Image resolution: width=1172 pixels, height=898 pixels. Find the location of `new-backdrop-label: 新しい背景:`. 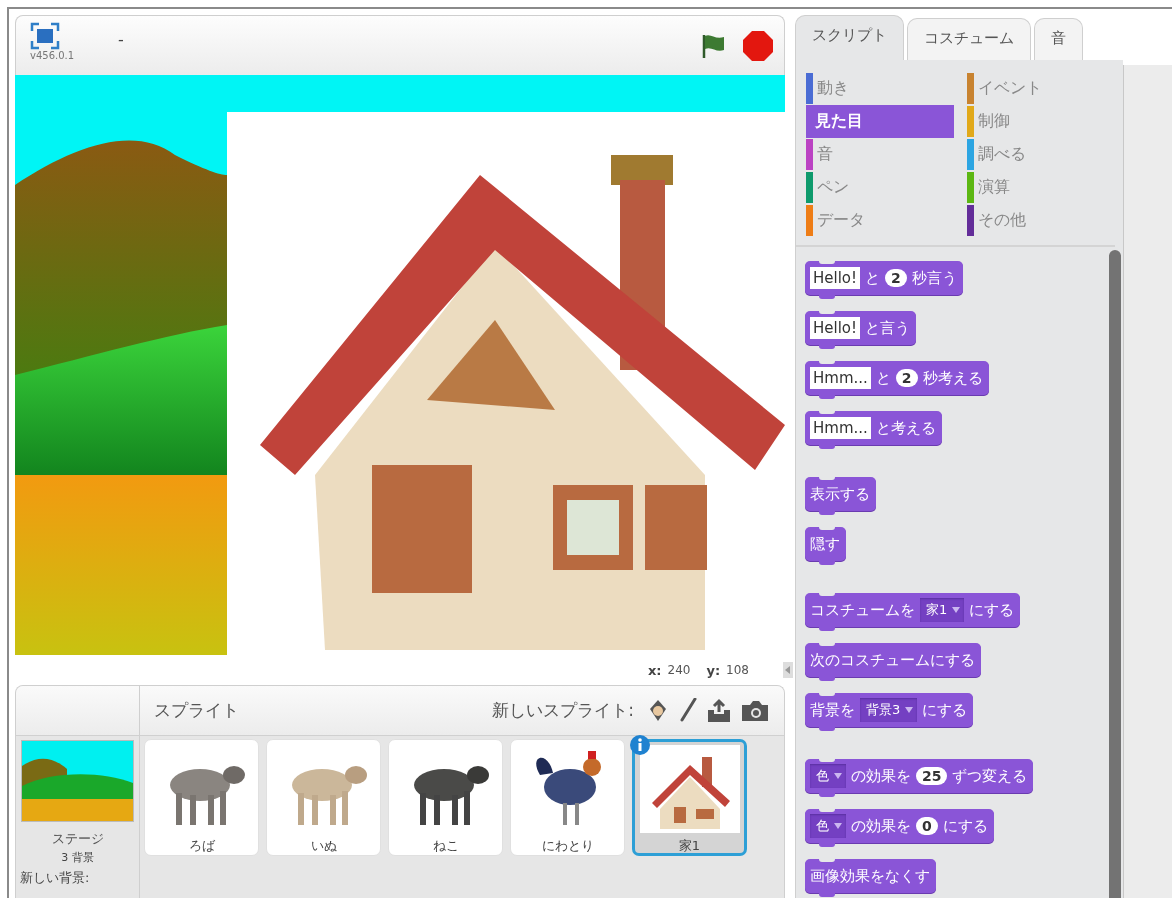

new-backdrop-label: 新しい背景: is located at coordinates (55, 878).